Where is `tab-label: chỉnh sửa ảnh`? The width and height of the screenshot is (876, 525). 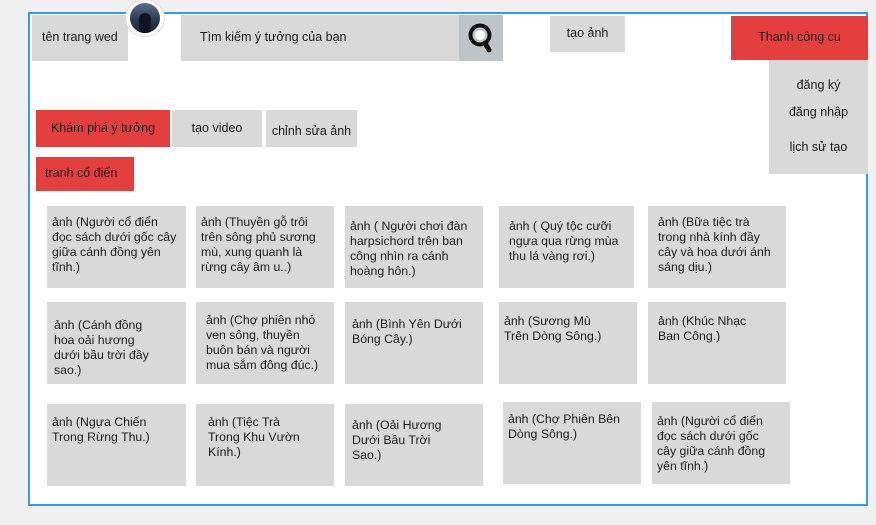
tab-label: chỉnh sửa ảnh is located at coordinates (311, 130).